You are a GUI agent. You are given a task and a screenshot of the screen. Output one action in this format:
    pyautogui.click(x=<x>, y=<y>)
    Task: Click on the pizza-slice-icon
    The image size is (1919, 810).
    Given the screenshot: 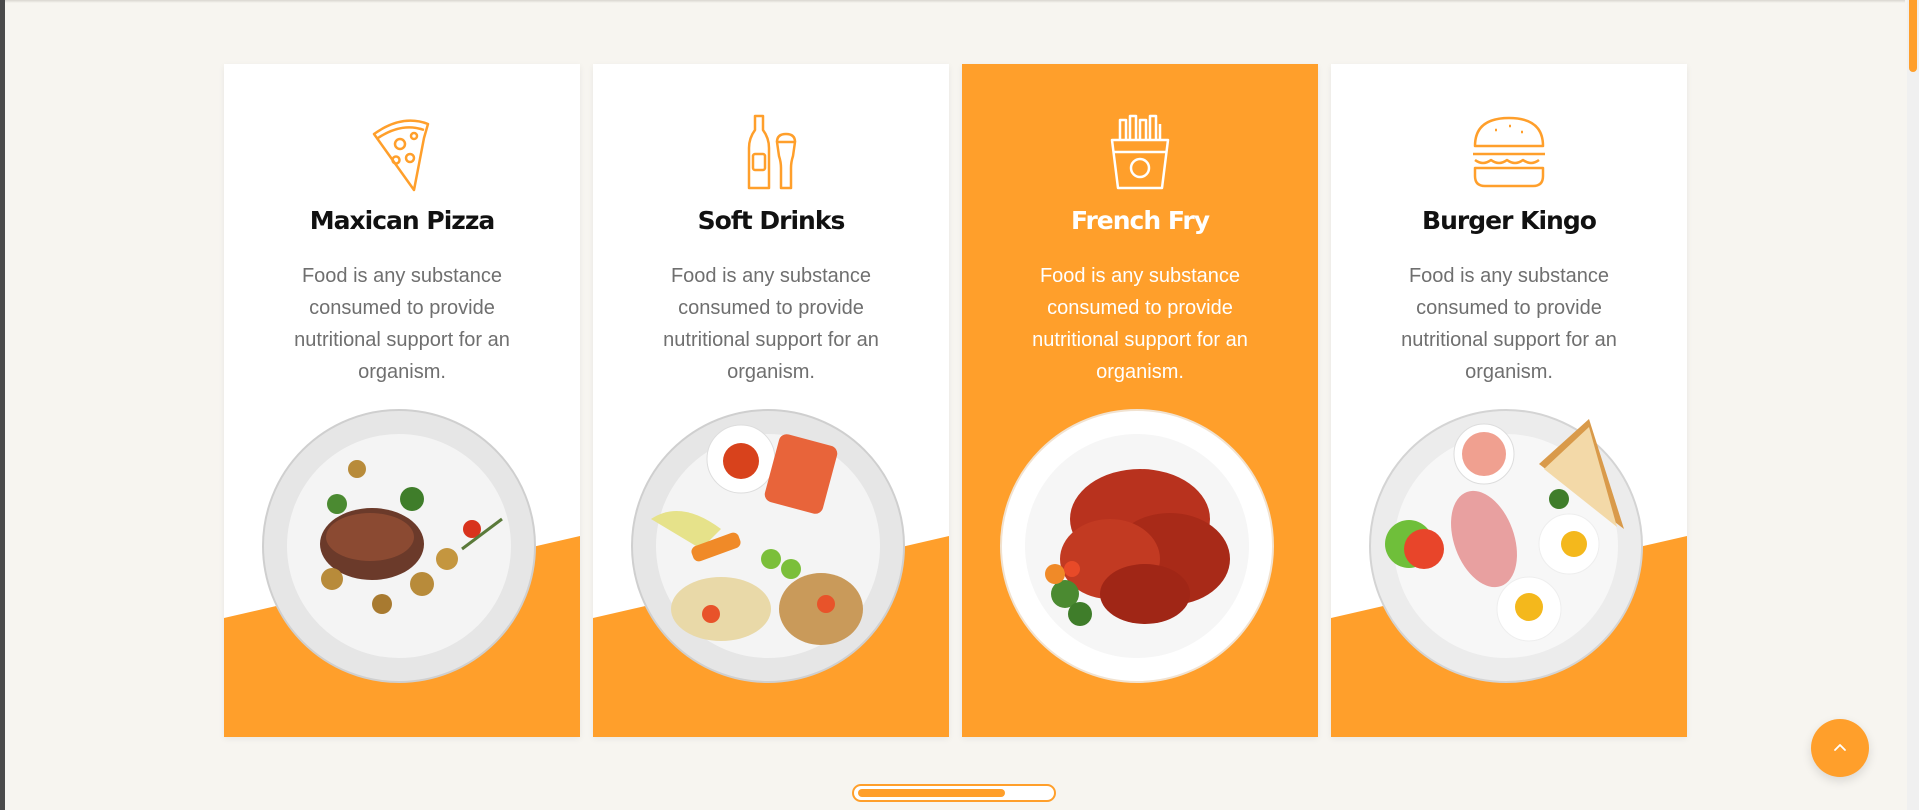 What is the action you would take?
    pyautogui.click(x=401, y=155)
    